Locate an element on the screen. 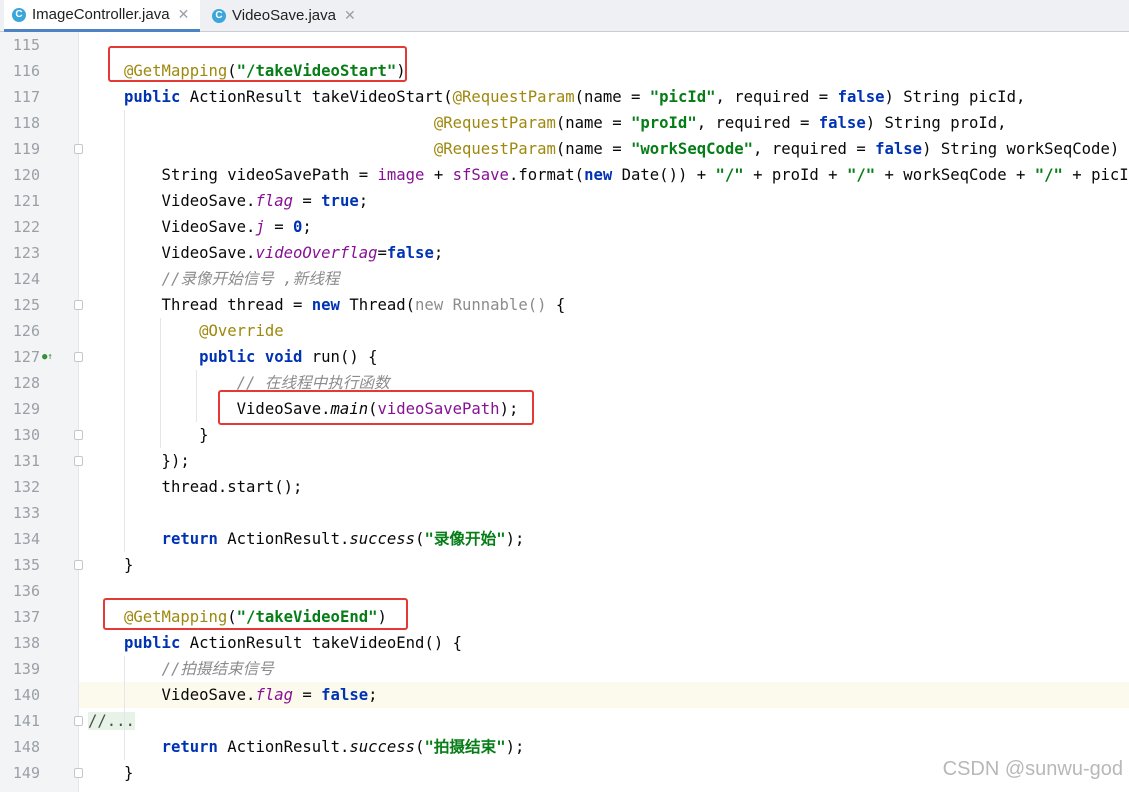 The image size is (1129, 792). code-token: public void is located at coordinates (251, 357).